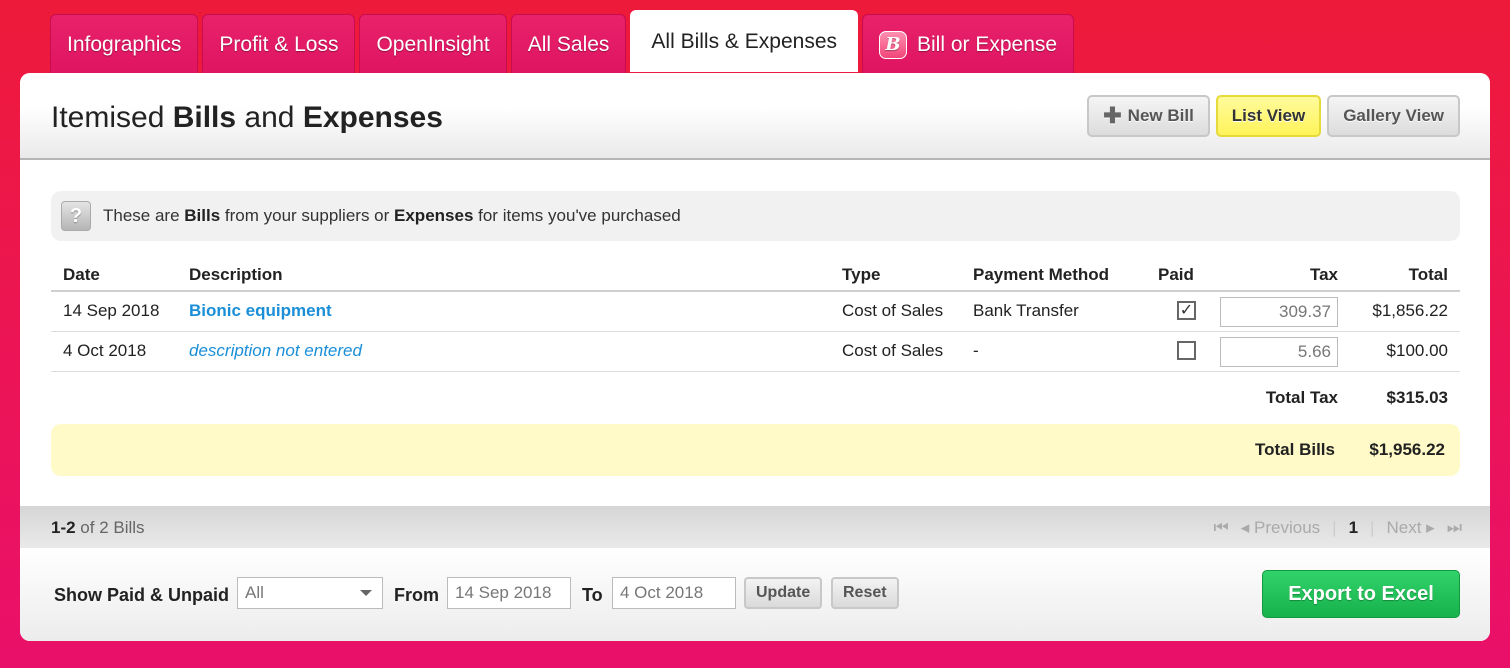 The image size is (1510, 668). Describe the element at coordinates (1186, 310) in the screenshot. I see `paid-checkbox: ✓` at that location.